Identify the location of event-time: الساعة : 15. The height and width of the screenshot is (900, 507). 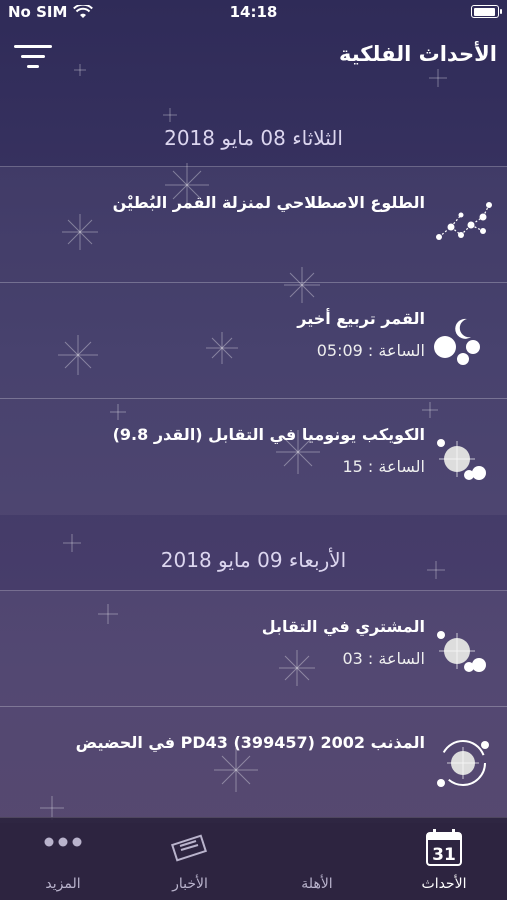
(383, 466).